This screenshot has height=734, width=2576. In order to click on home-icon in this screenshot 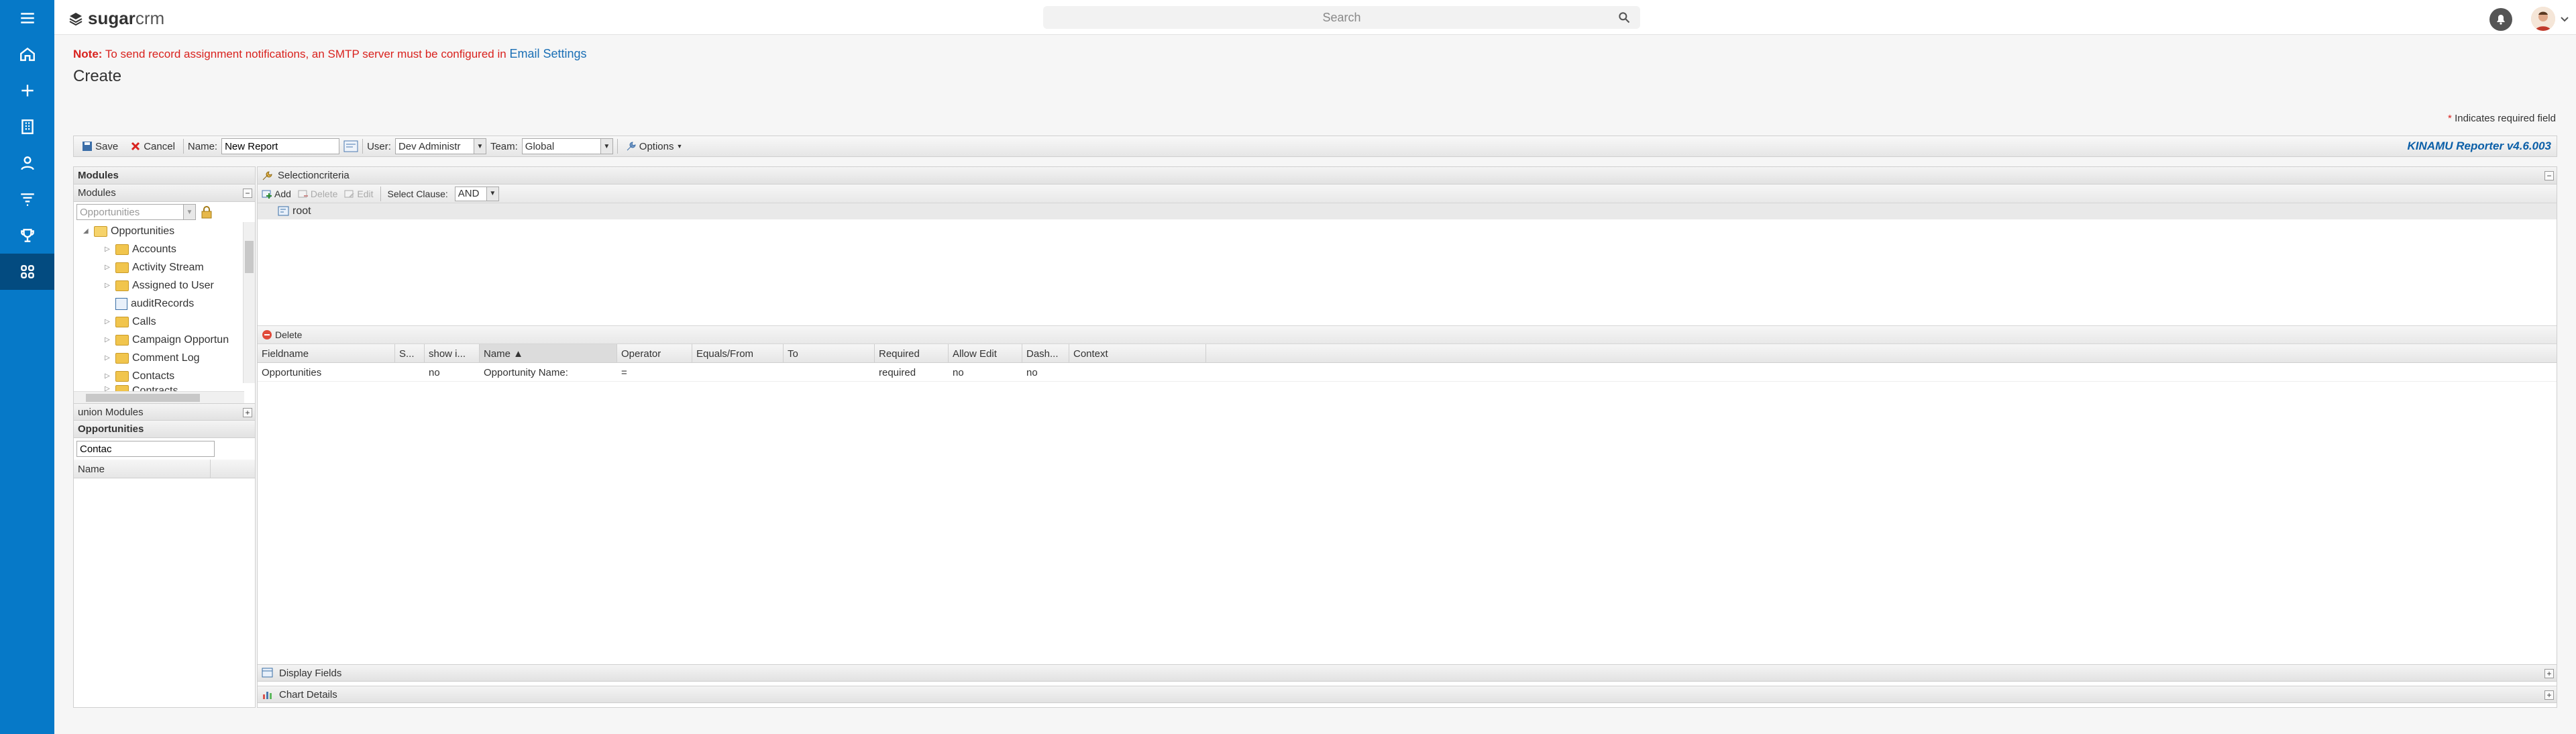, I will do `click(27, 54)`.